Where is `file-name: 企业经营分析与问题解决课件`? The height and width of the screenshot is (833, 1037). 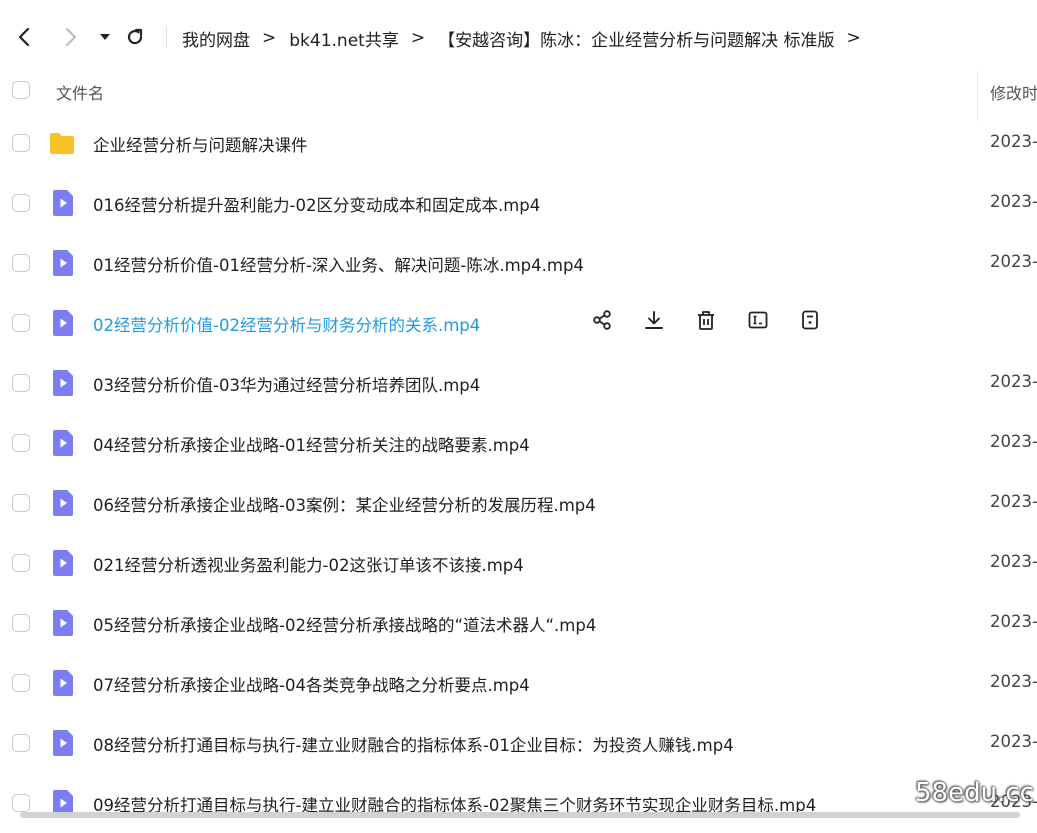 file-name: 企业经营分析与问题解决课件 is located at coordinates (200, 144).